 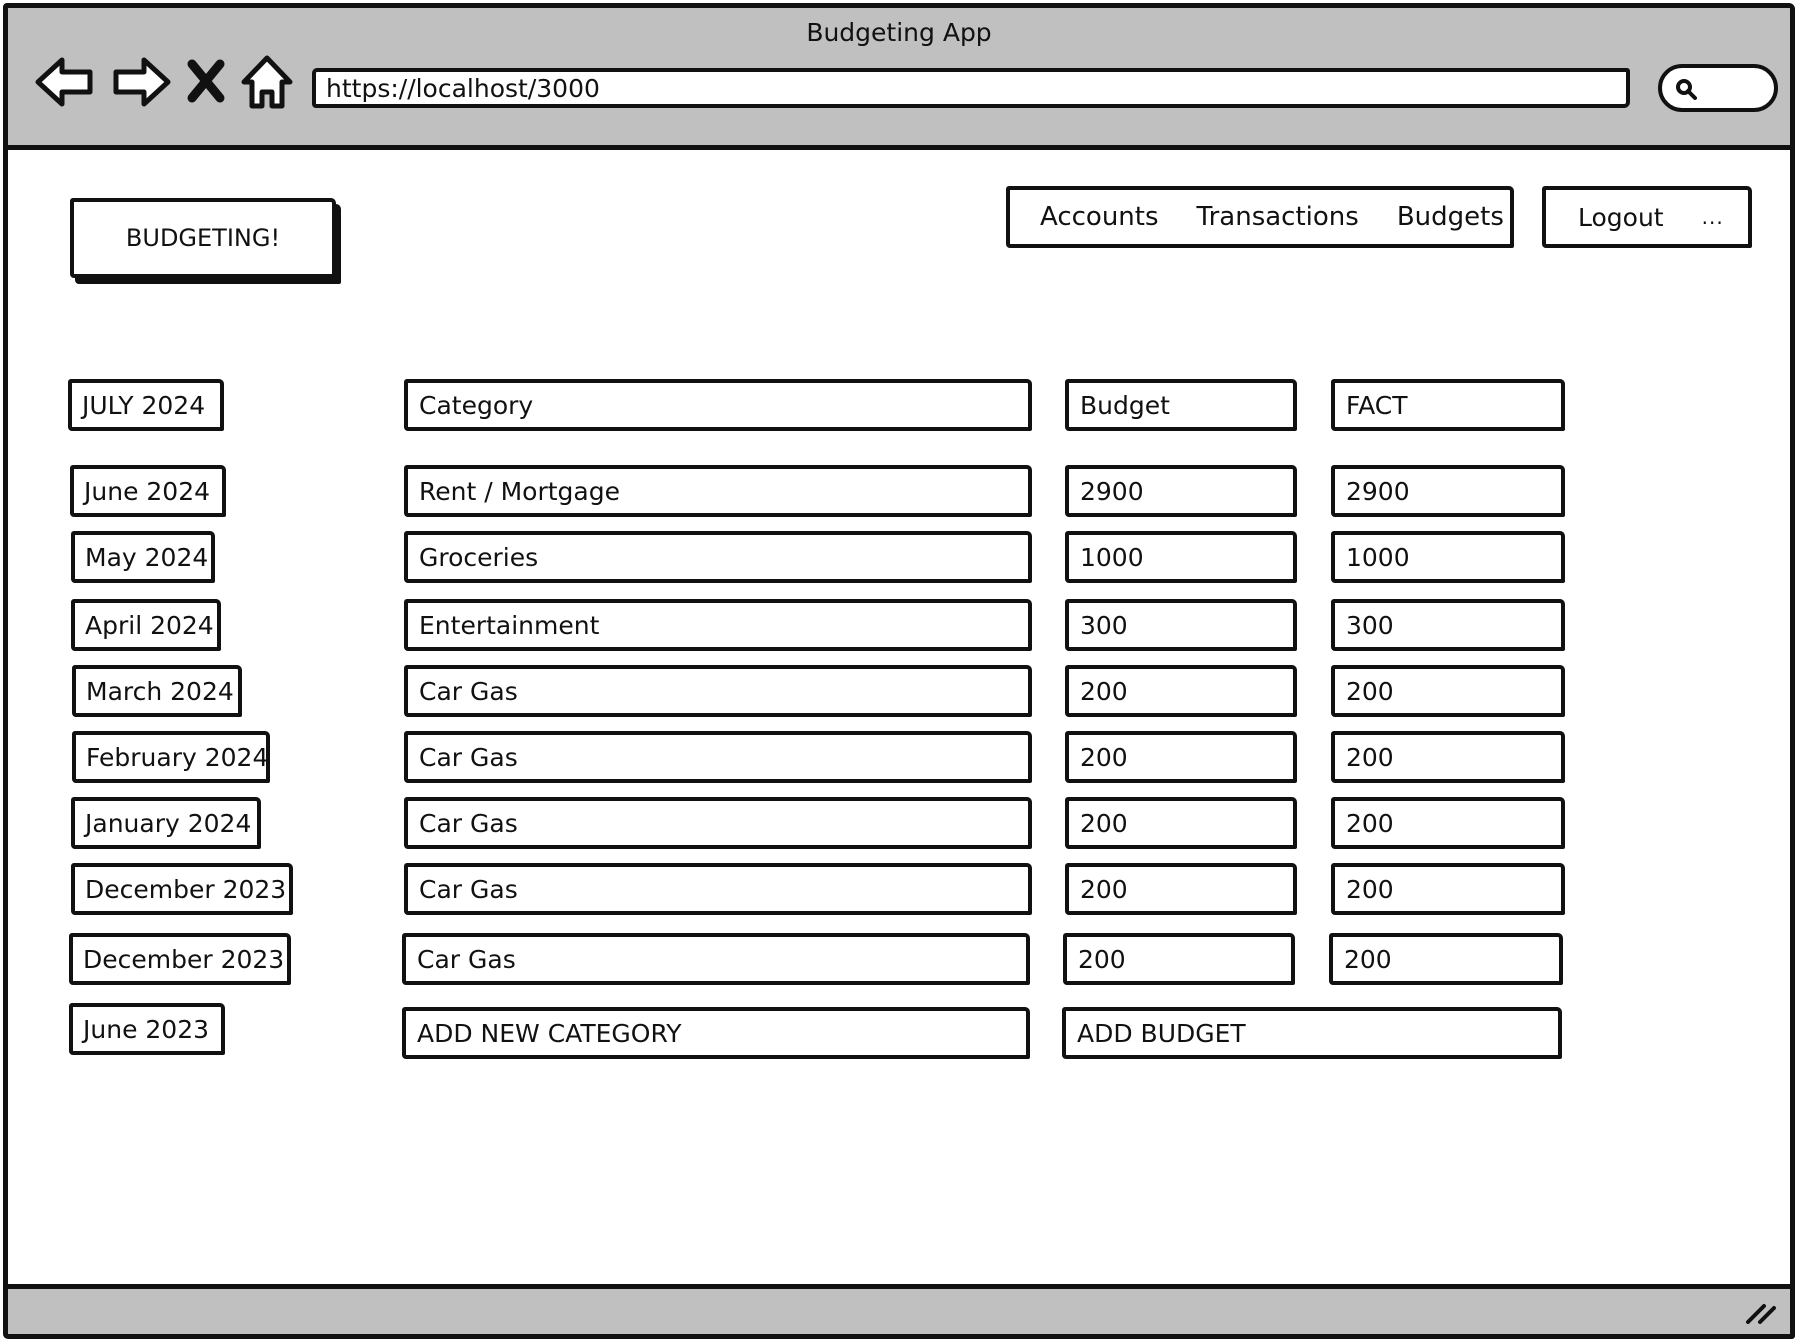 What do you see at coordinates (899, 32) in the screenshot?
I see `window-title: Budgeting App` at bounding box center [899, 32].